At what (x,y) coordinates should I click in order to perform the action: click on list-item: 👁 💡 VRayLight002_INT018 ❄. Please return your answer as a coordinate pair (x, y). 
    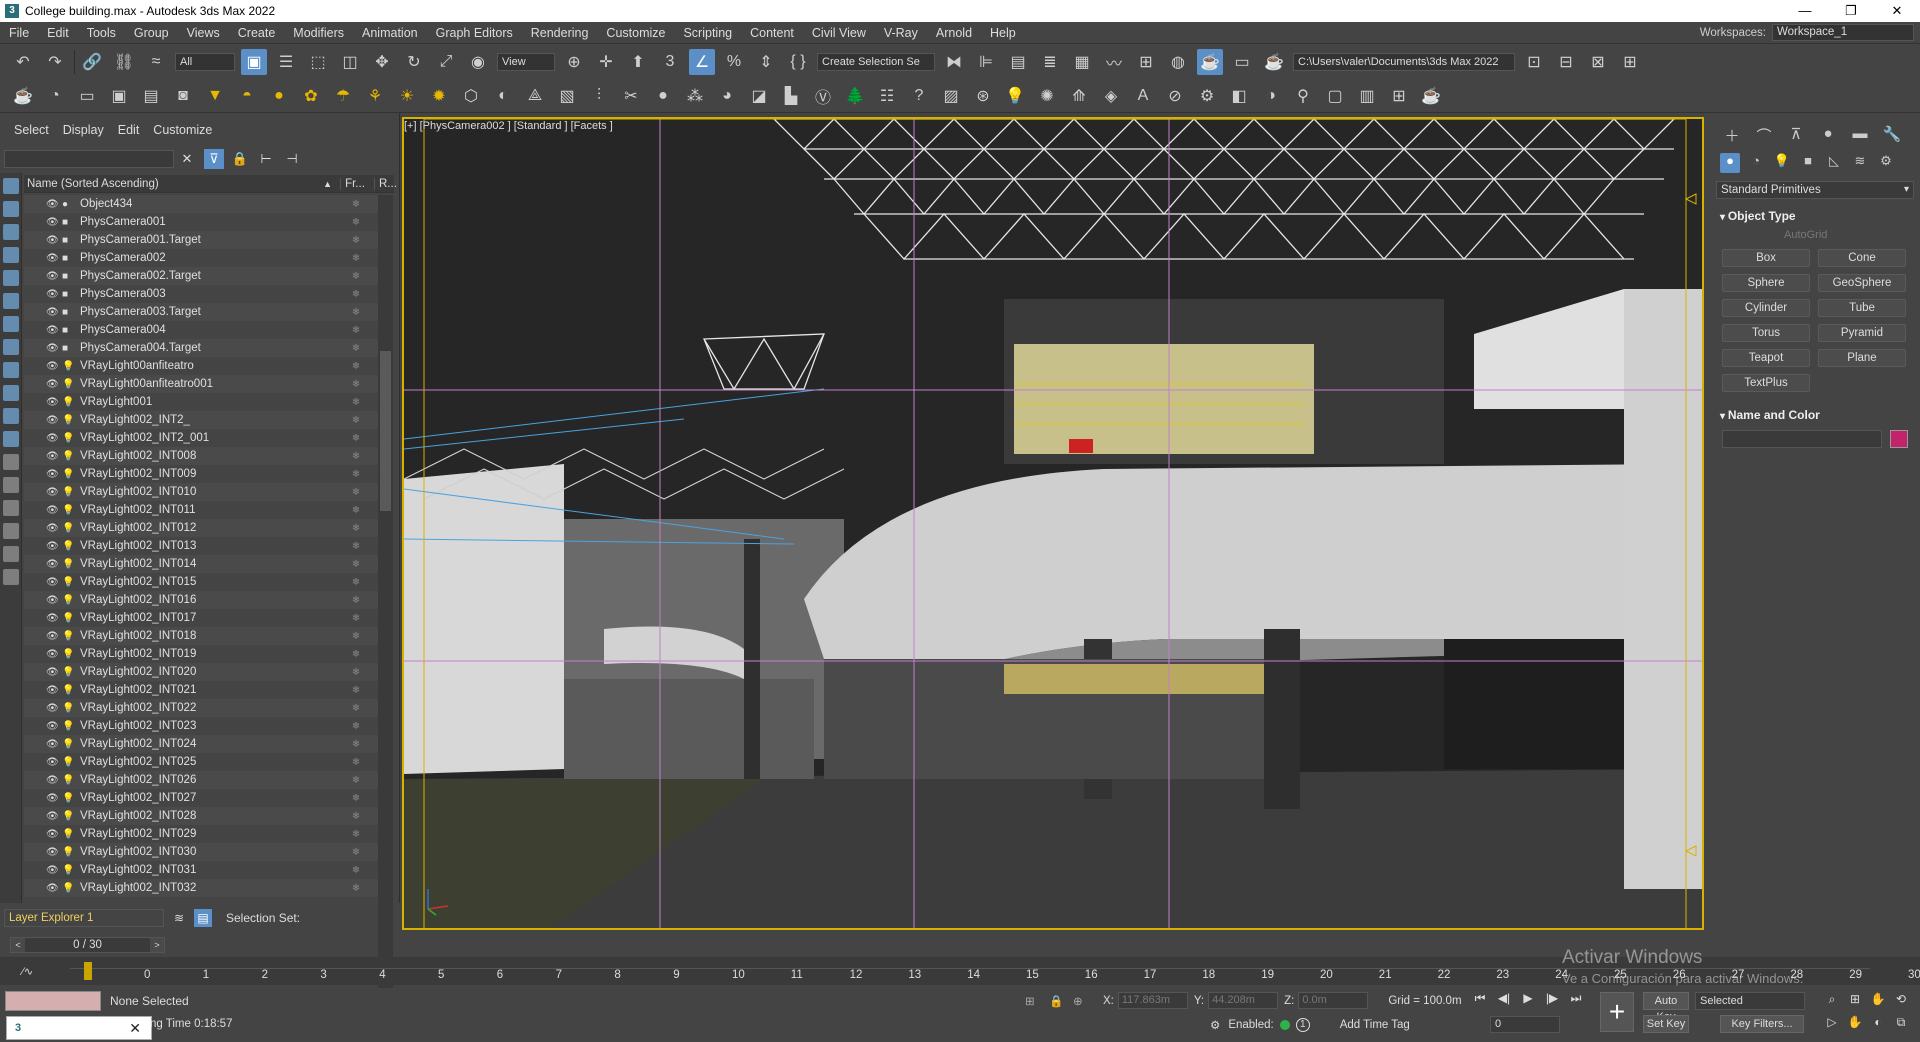
    Looking at the image, I should click on (201, 636).